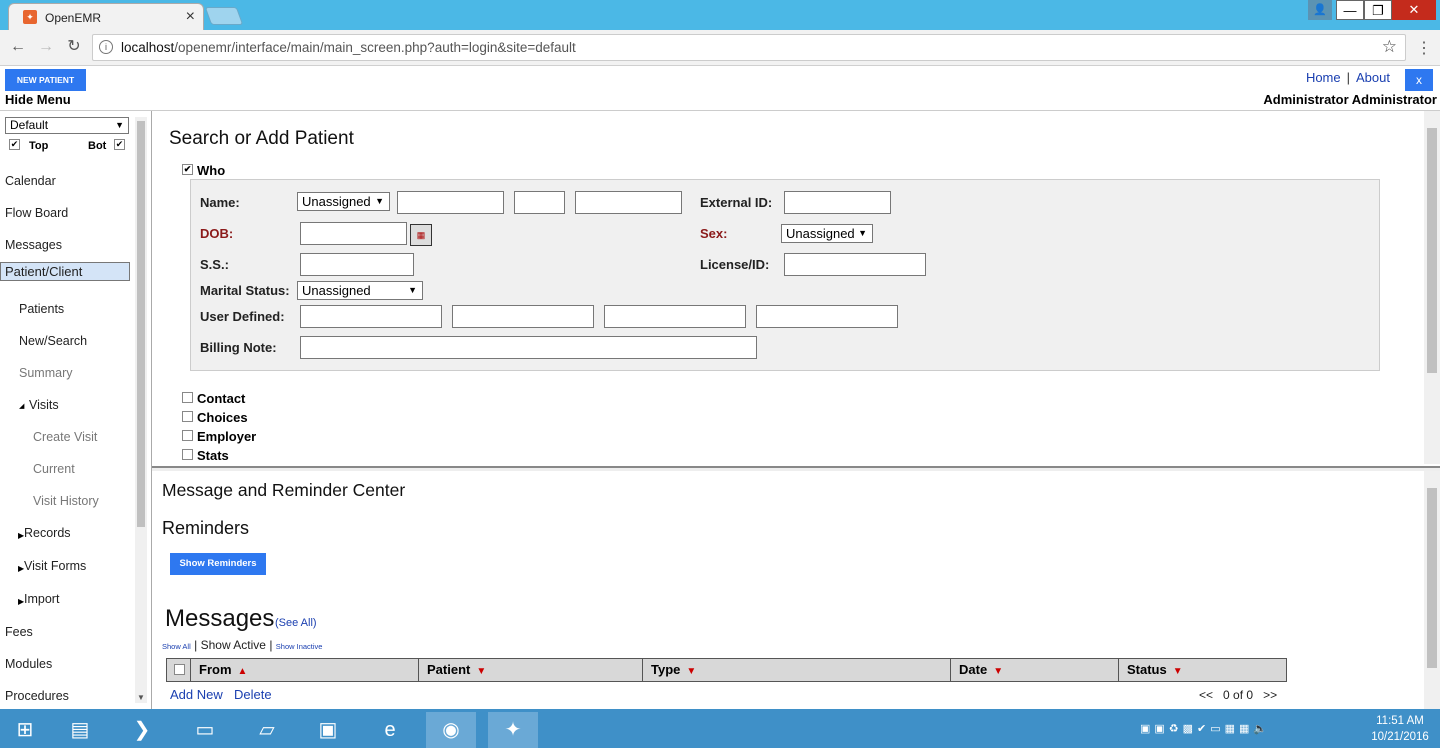 This screenshot has width=1440, height=748. Describe the element at coordinates (187, 169) in the screenshot. I see `who-checkbox: ✔` at that location.